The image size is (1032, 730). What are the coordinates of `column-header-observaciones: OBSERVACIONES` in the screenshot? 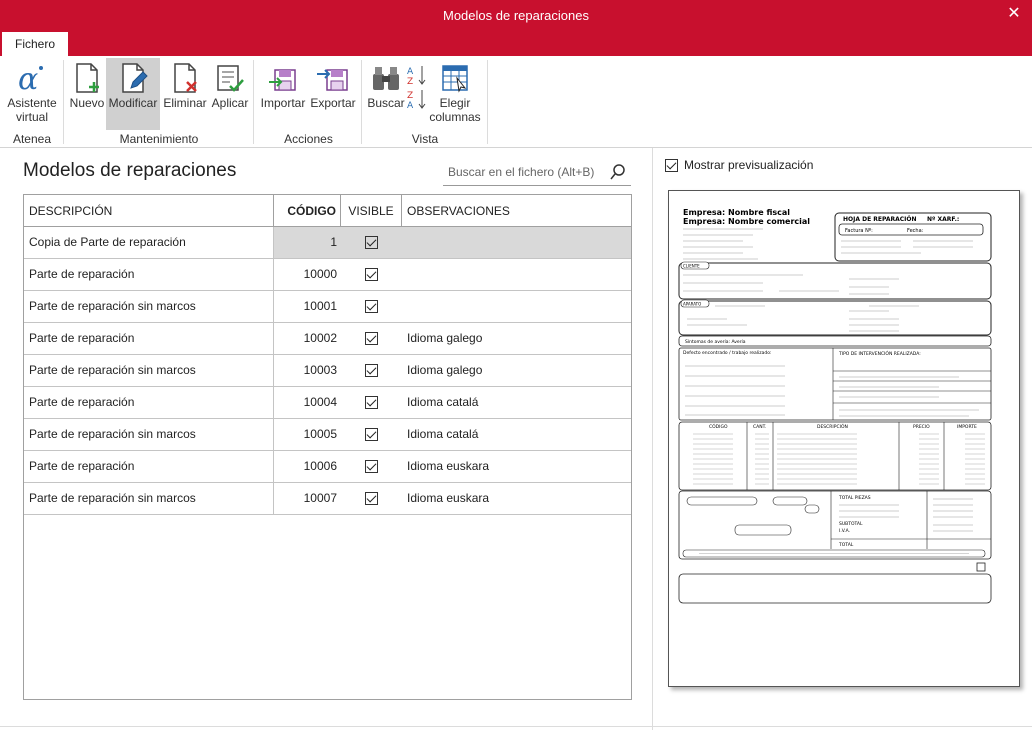 It's located at (516, 211).